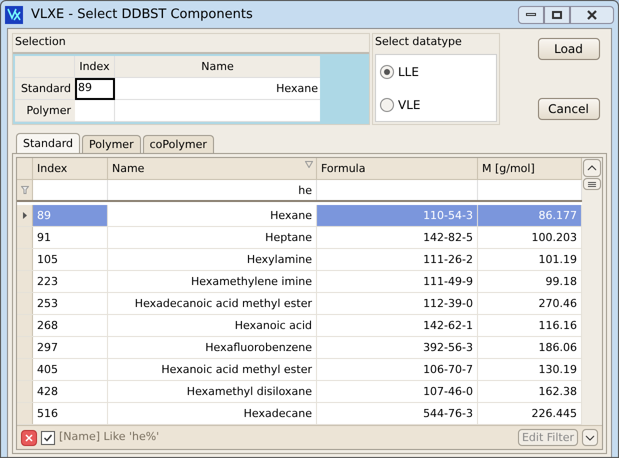 The height and width of the screenshot is (458, 619). Describe the element at coordinates (397, 215) in the screenshot. I see `table-cell: 110-54-3` at that location.